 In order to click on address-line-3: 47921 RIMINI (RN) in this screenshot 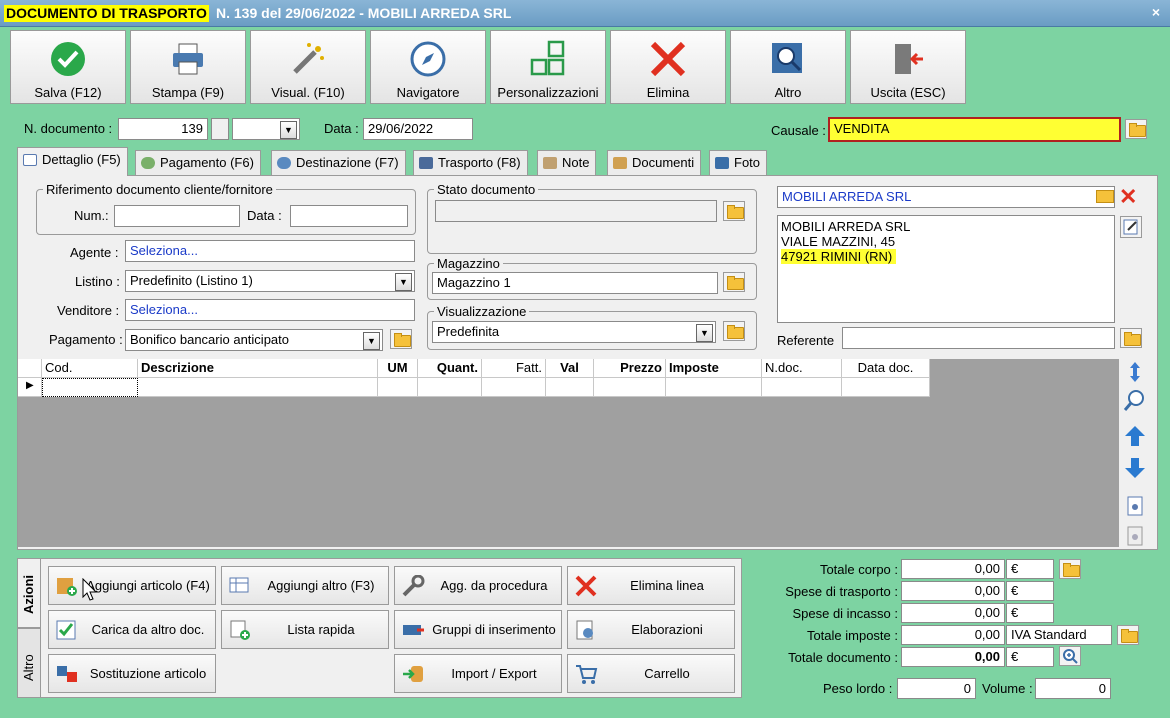, I will do `click(839, 256)`.